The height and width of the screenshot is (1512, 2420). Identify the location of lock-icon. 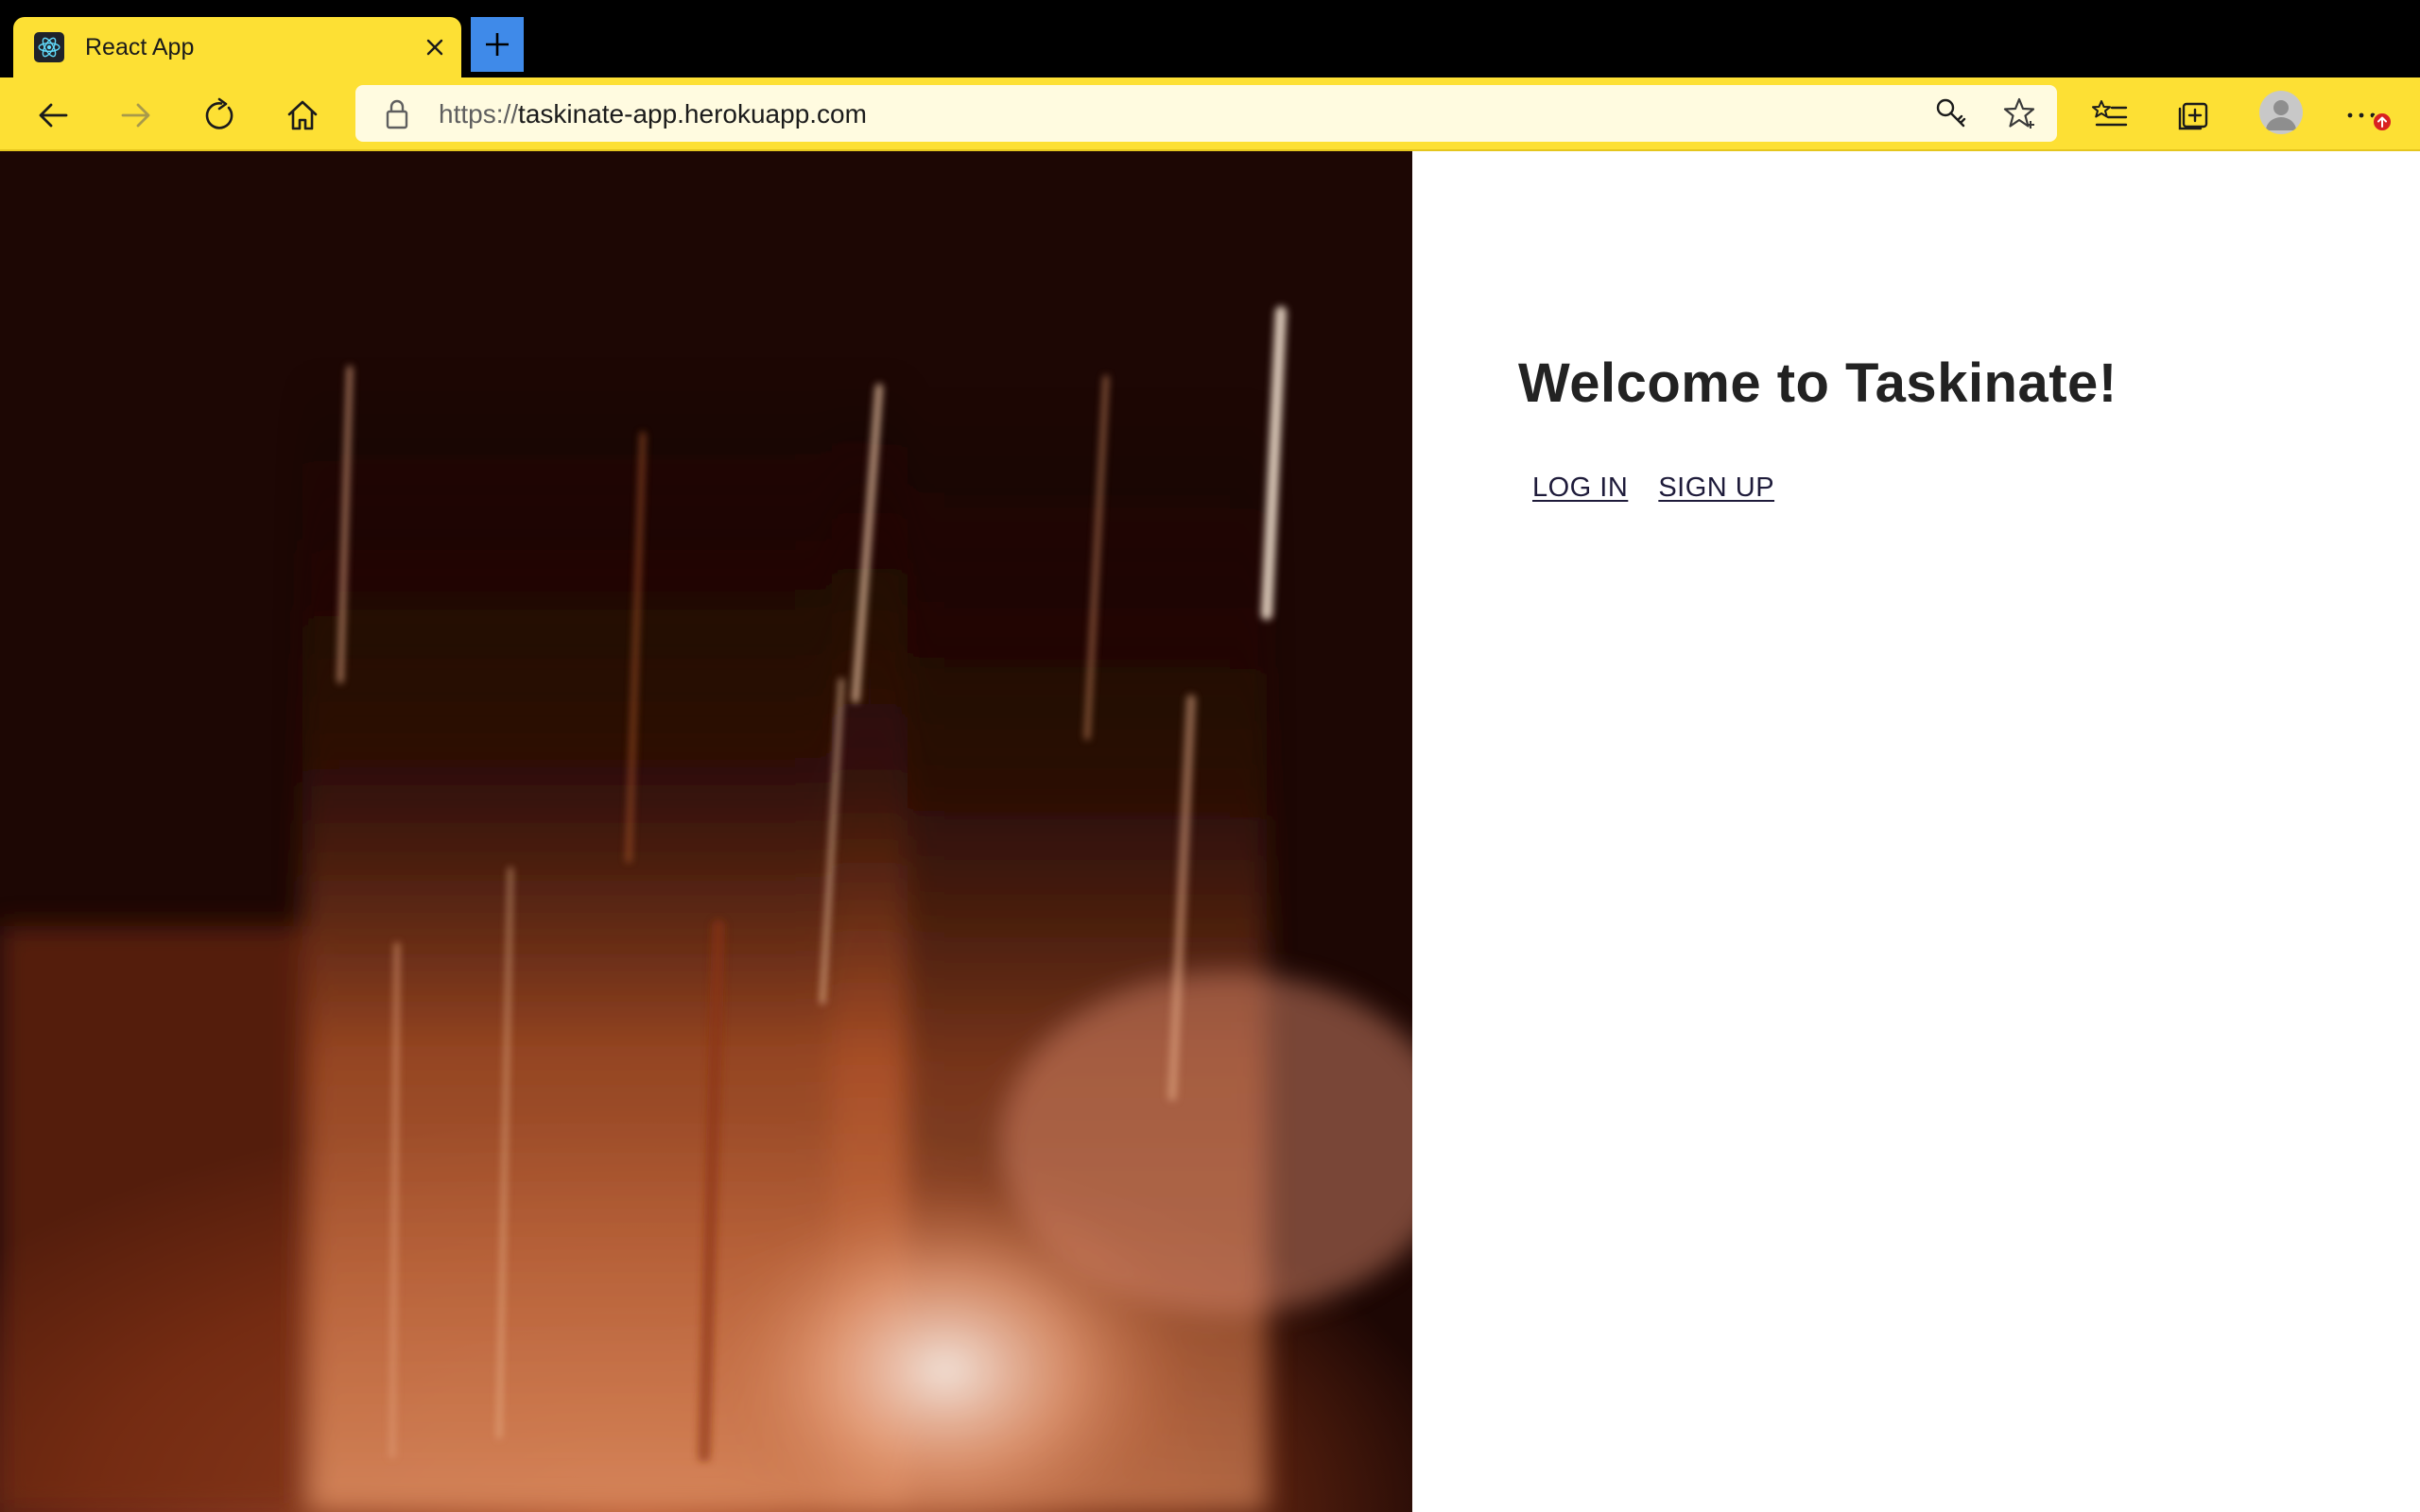
(397, 116).